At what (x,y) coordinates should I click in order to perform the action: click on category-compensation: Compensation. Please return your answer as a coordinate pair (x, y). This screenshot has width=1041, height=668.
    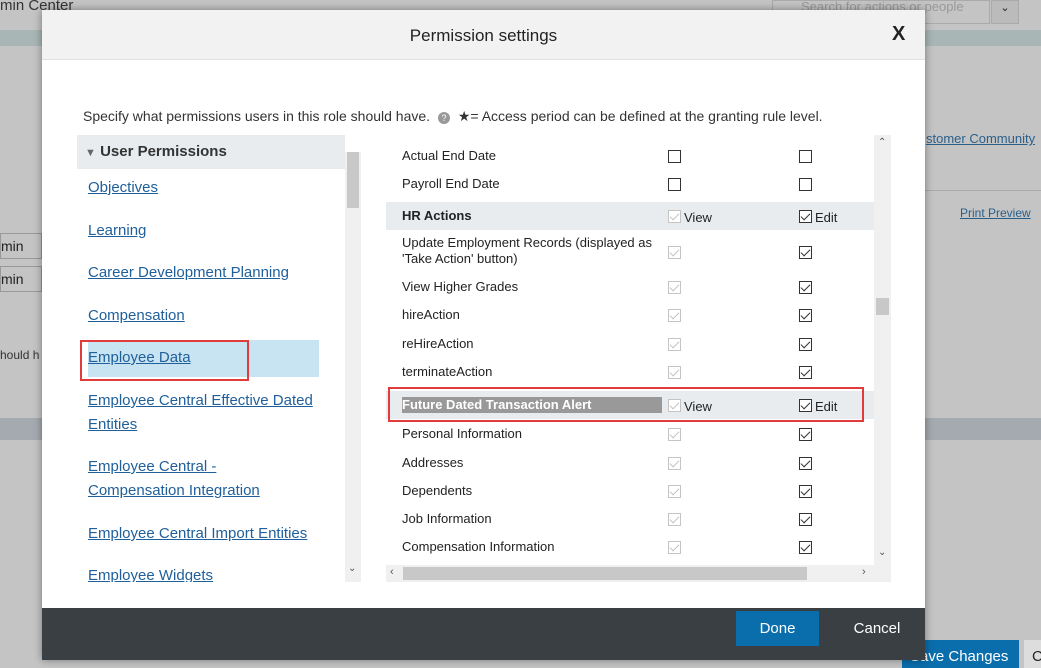
    Looking at the image, I should click on (136, 316).